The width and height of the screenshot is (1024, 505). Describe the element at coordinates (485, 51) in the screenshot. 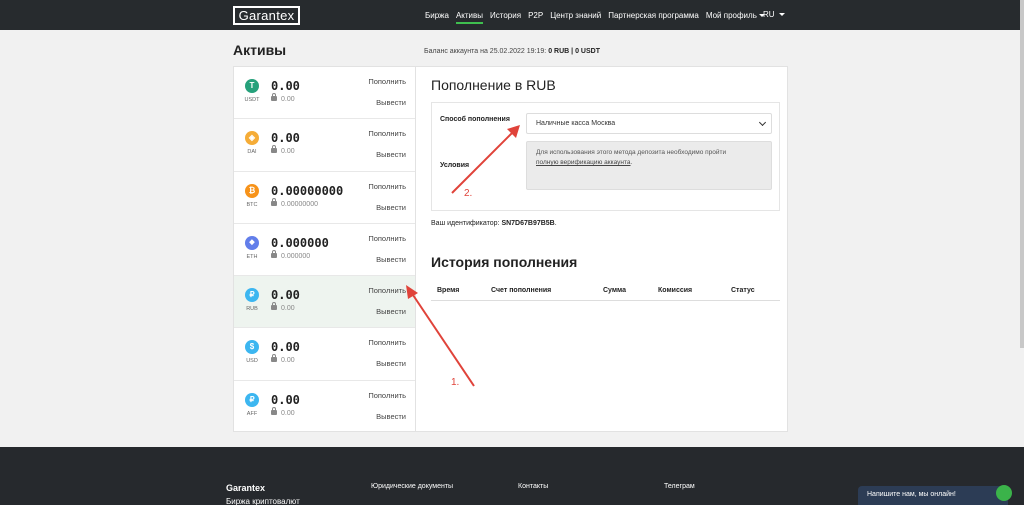

I see `balance-prefix: Баланс аккаунта на 25.02.2022 19:19:` at that location.